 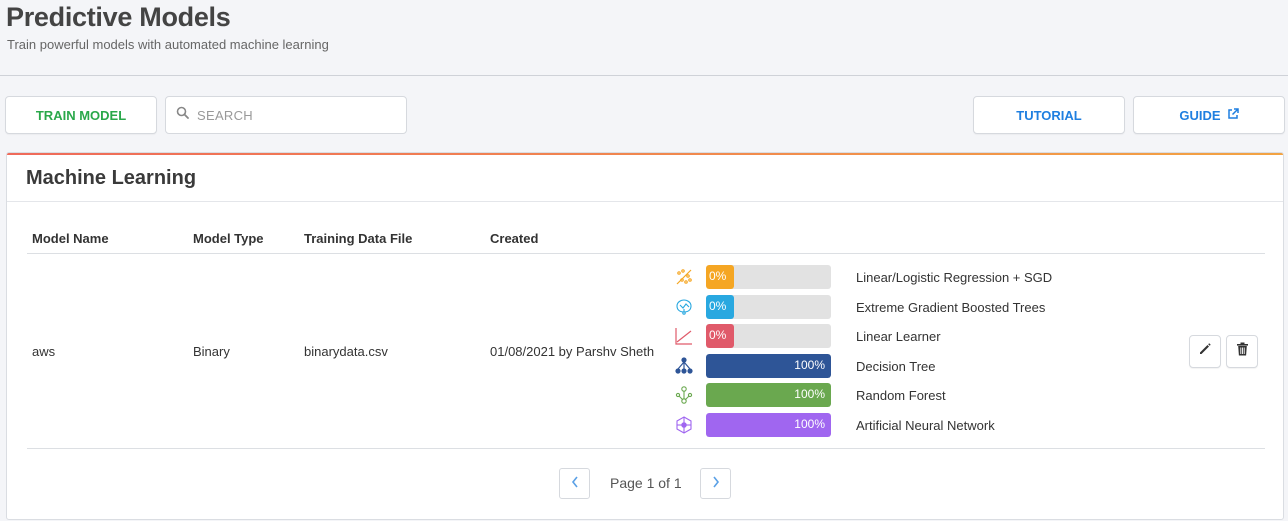 I want to click on chevron-right-icon, so click(x=716, y=484).